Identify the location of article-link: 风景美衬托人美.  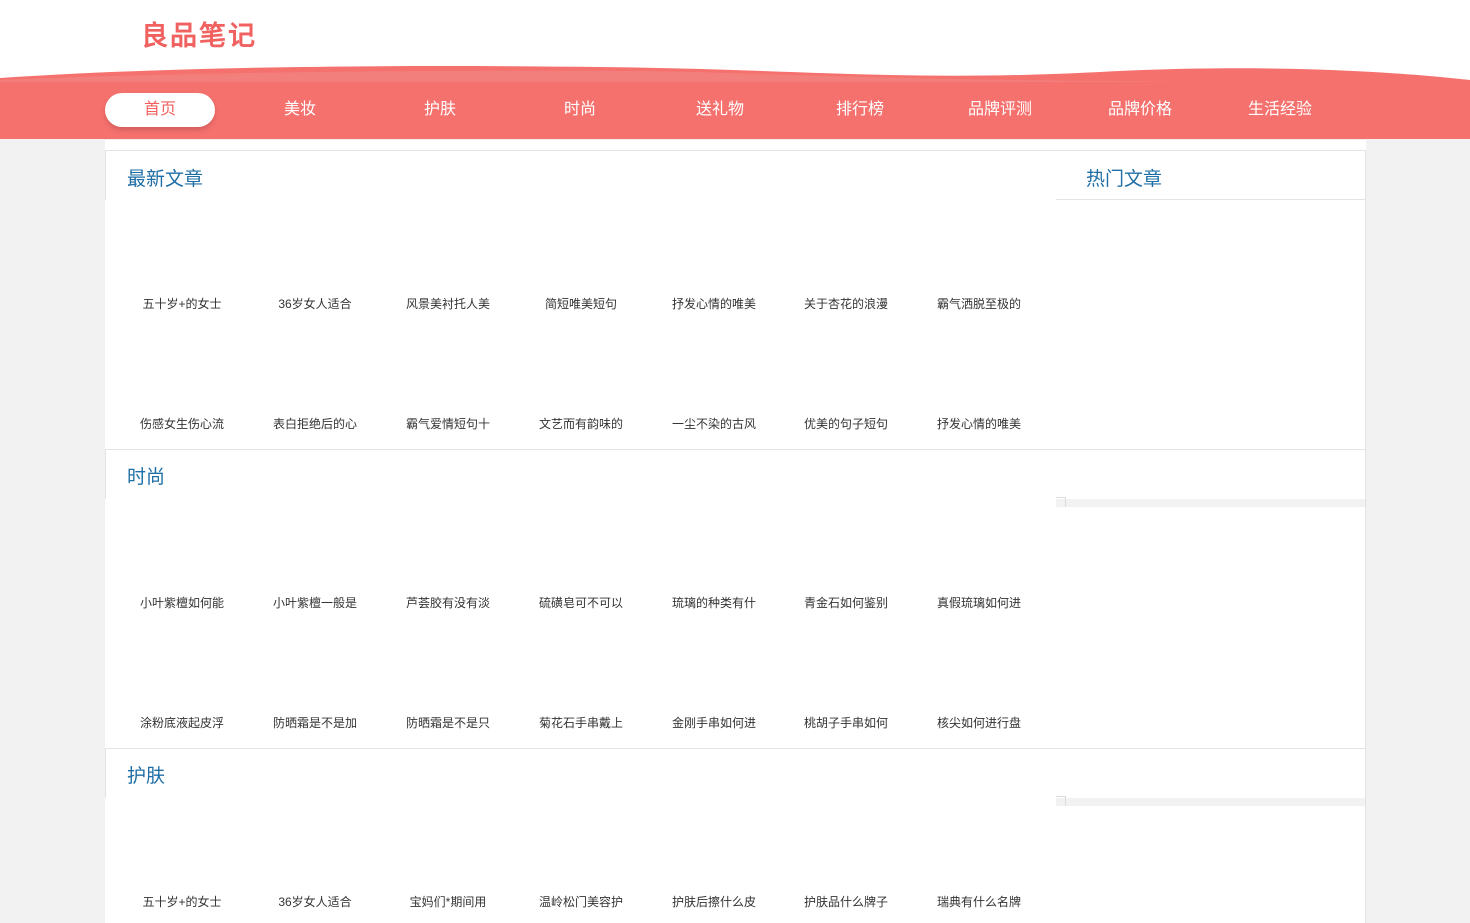
(448, 304).